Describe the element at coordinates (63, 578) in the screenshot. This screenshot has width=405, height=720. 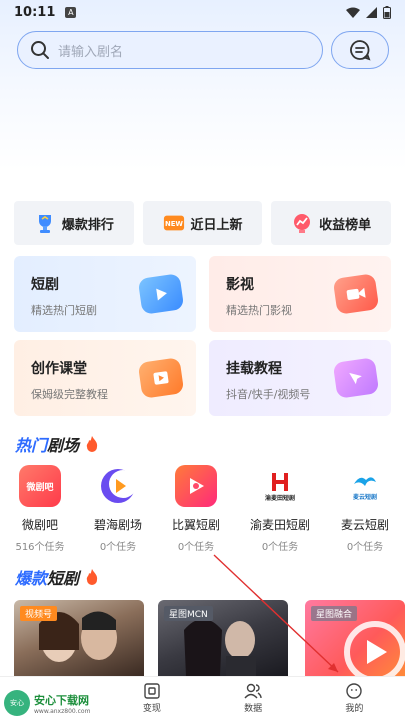
I see `section-title-rest: 短剧` at that location.